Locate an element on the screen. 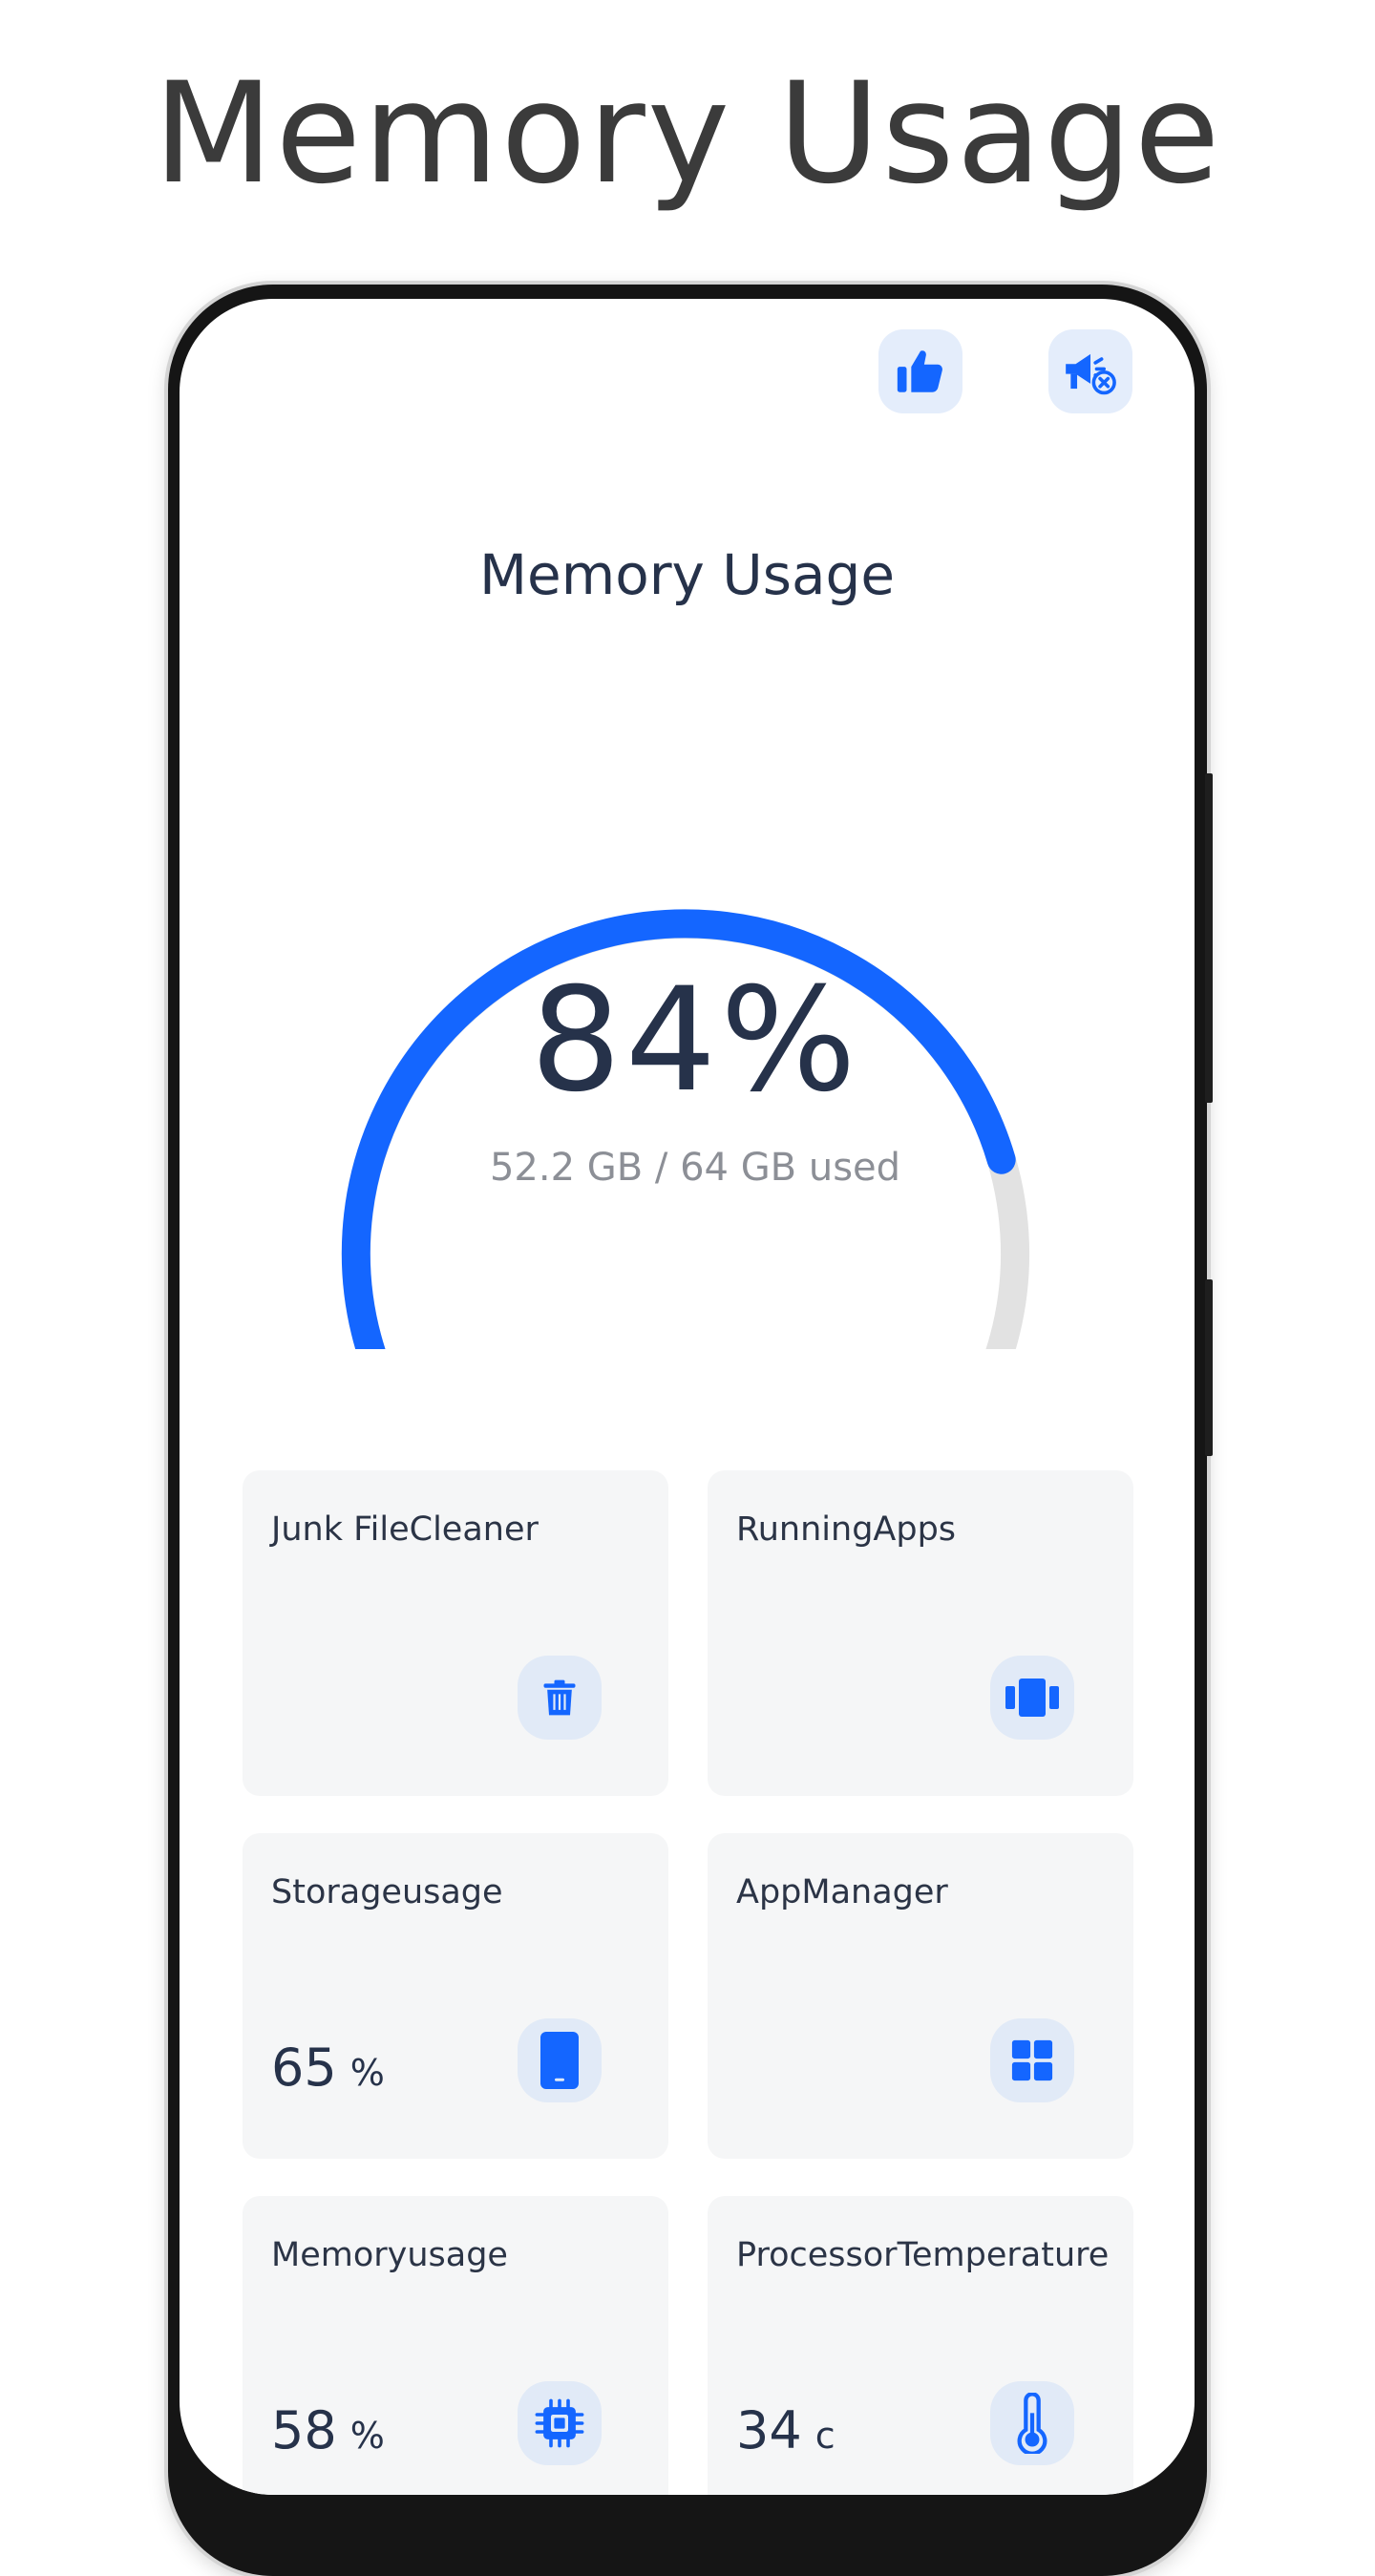  running-apps-icon is located at coordinates (1032, 1698).